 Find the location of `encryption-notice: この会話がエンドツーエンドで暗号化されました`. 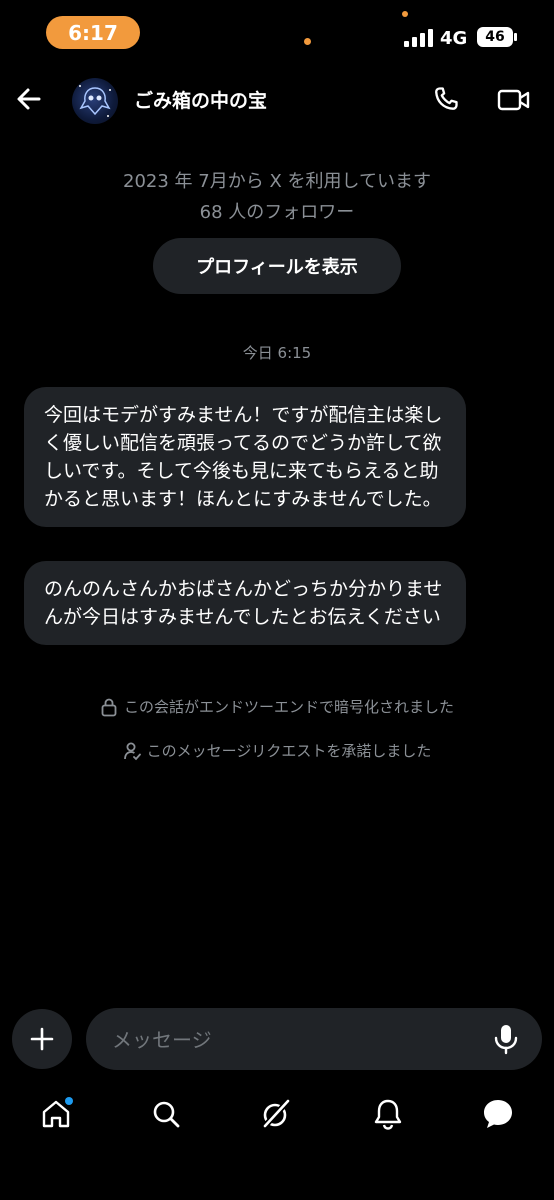

encryption-notice: この会話がエンドツーエンドで暗号化されました is located at coordinates (277, 706).